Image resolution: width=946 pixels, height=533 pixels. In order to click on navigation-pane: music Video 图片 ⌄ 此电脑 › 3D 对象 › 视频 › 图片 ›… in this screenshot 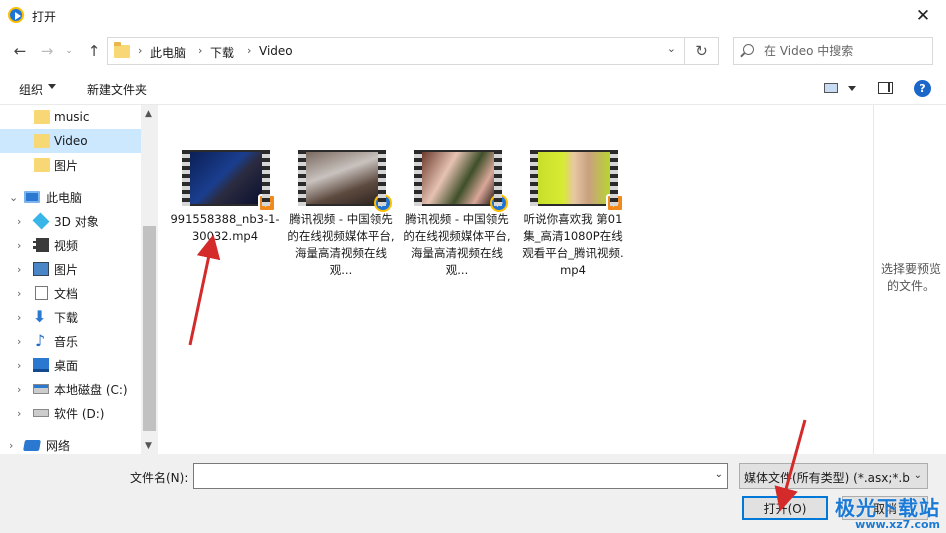, I will do `click(79, 279)`.